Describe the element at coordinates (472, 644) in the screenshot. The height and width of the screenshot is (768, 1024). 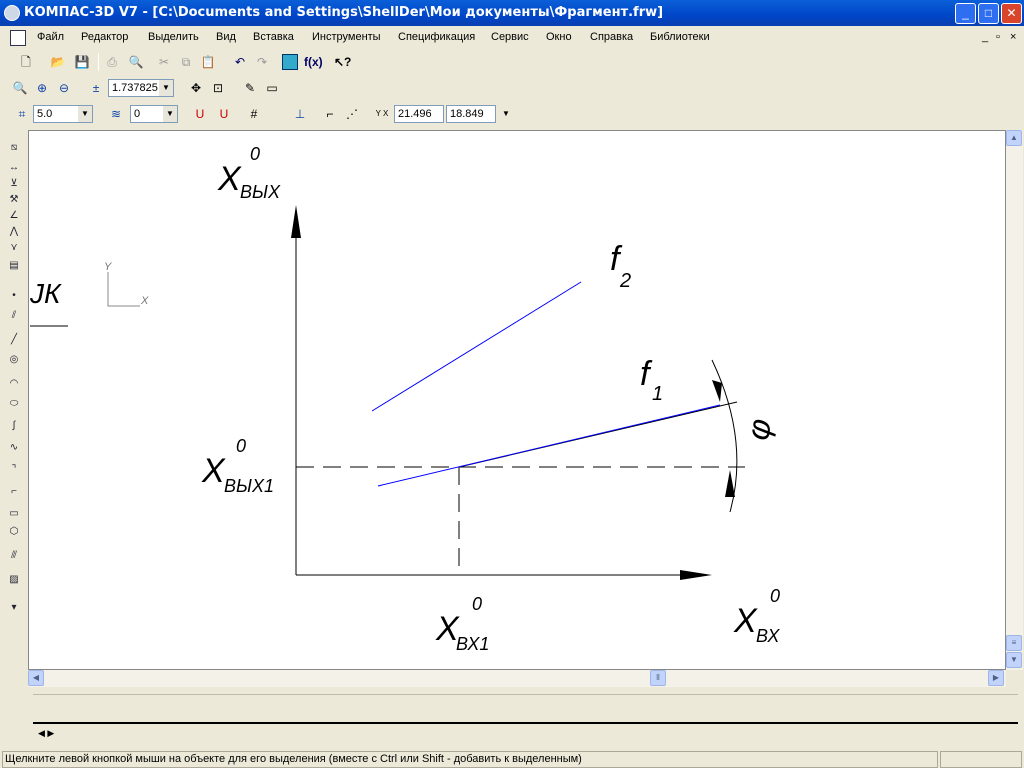
I see `label-sub: ВХ1` at that location.